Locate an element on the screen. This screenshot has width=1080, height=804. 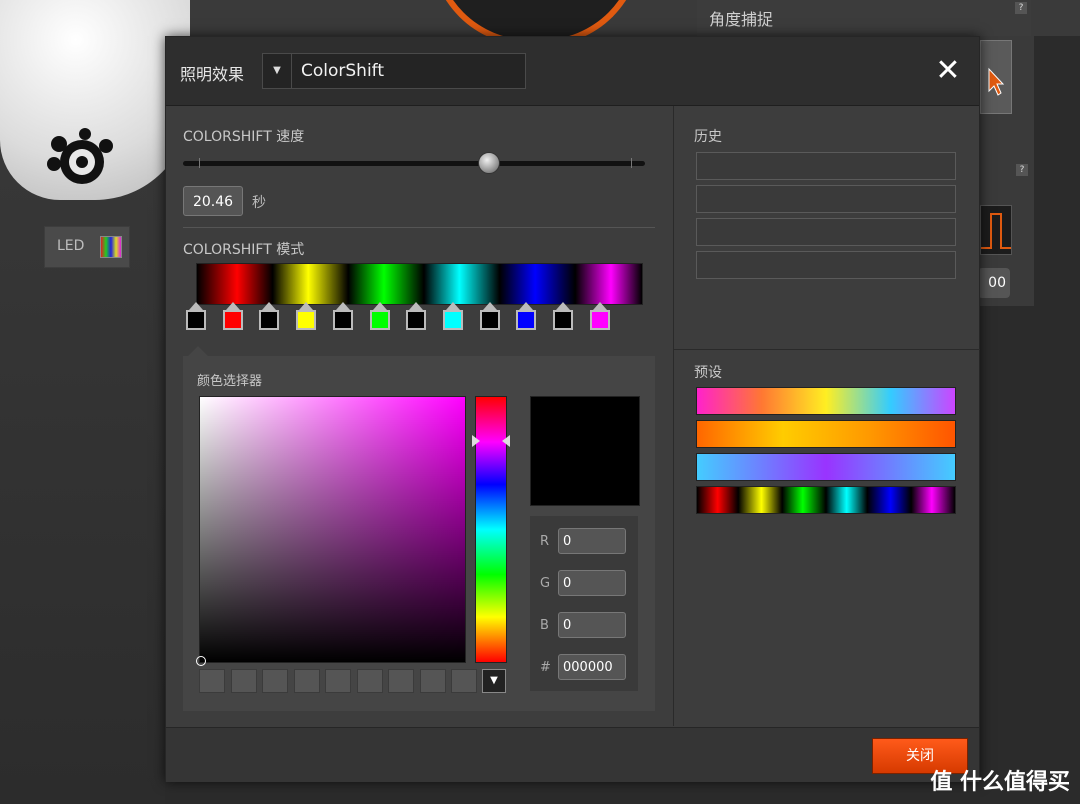
colorshift-gradient-bar is located at coordinates (419, 284).